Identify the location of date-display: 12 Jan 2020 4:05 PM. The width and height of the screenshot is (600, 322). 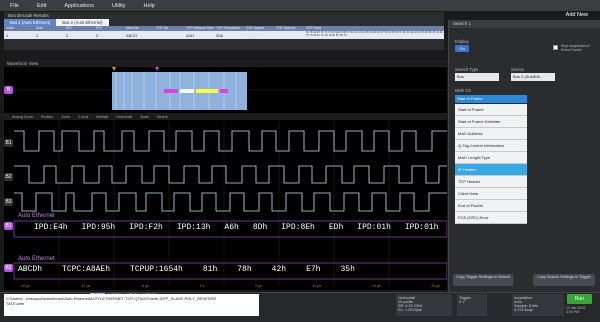
(575, 310).